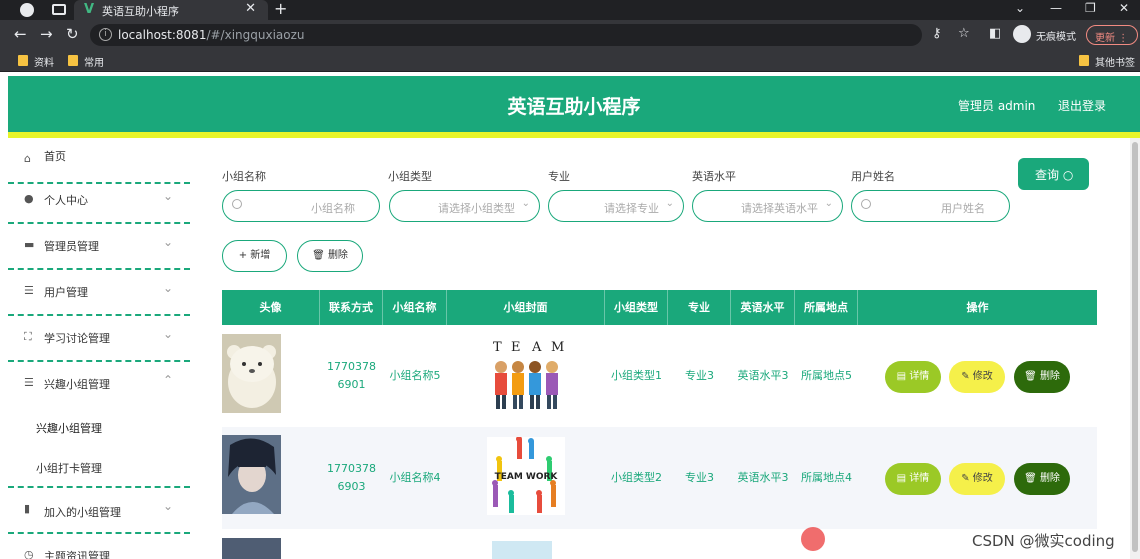 This screenshot has height=559, width=1140. What do you see at coordinates (1049, 376) in the screenshot?
I see `delete-label: 删除` at bounding box center [1049, 376].